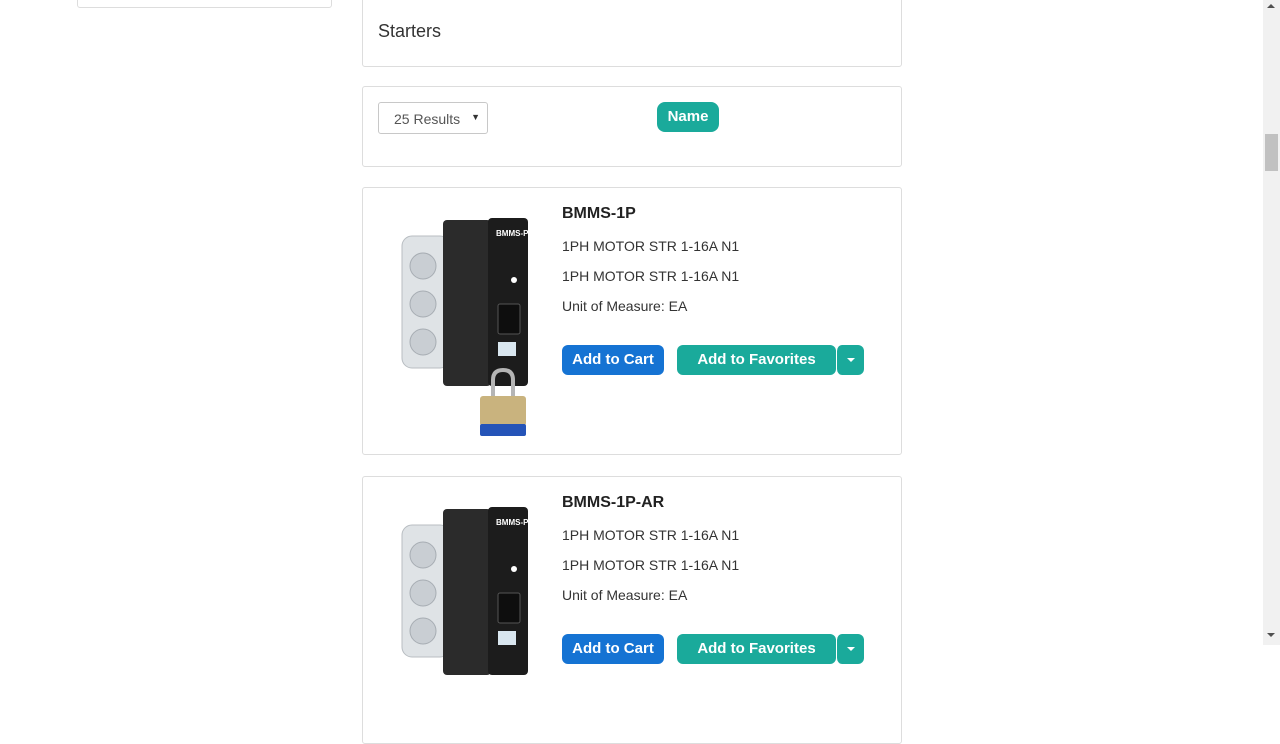  I want to click on page-scrollbar, so click(1271, 322).